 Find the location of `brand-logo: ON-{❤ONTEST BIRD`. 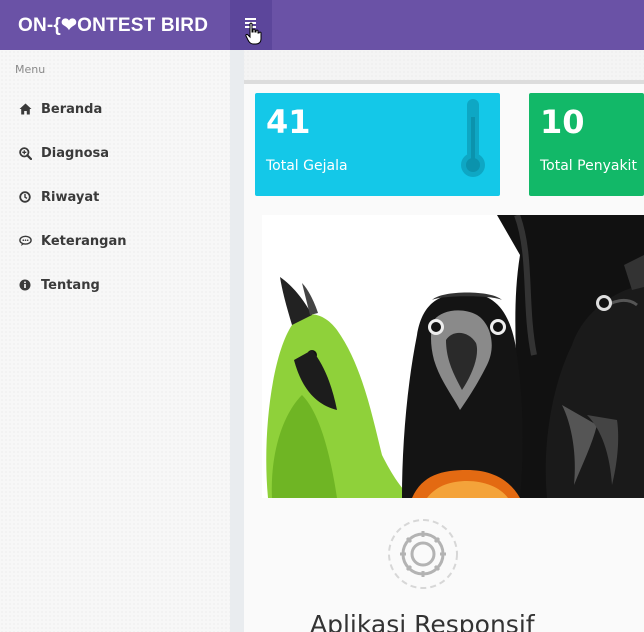

brand-logo: ON-{❤ONTEST BIRD is located at coordinates (115, 25).